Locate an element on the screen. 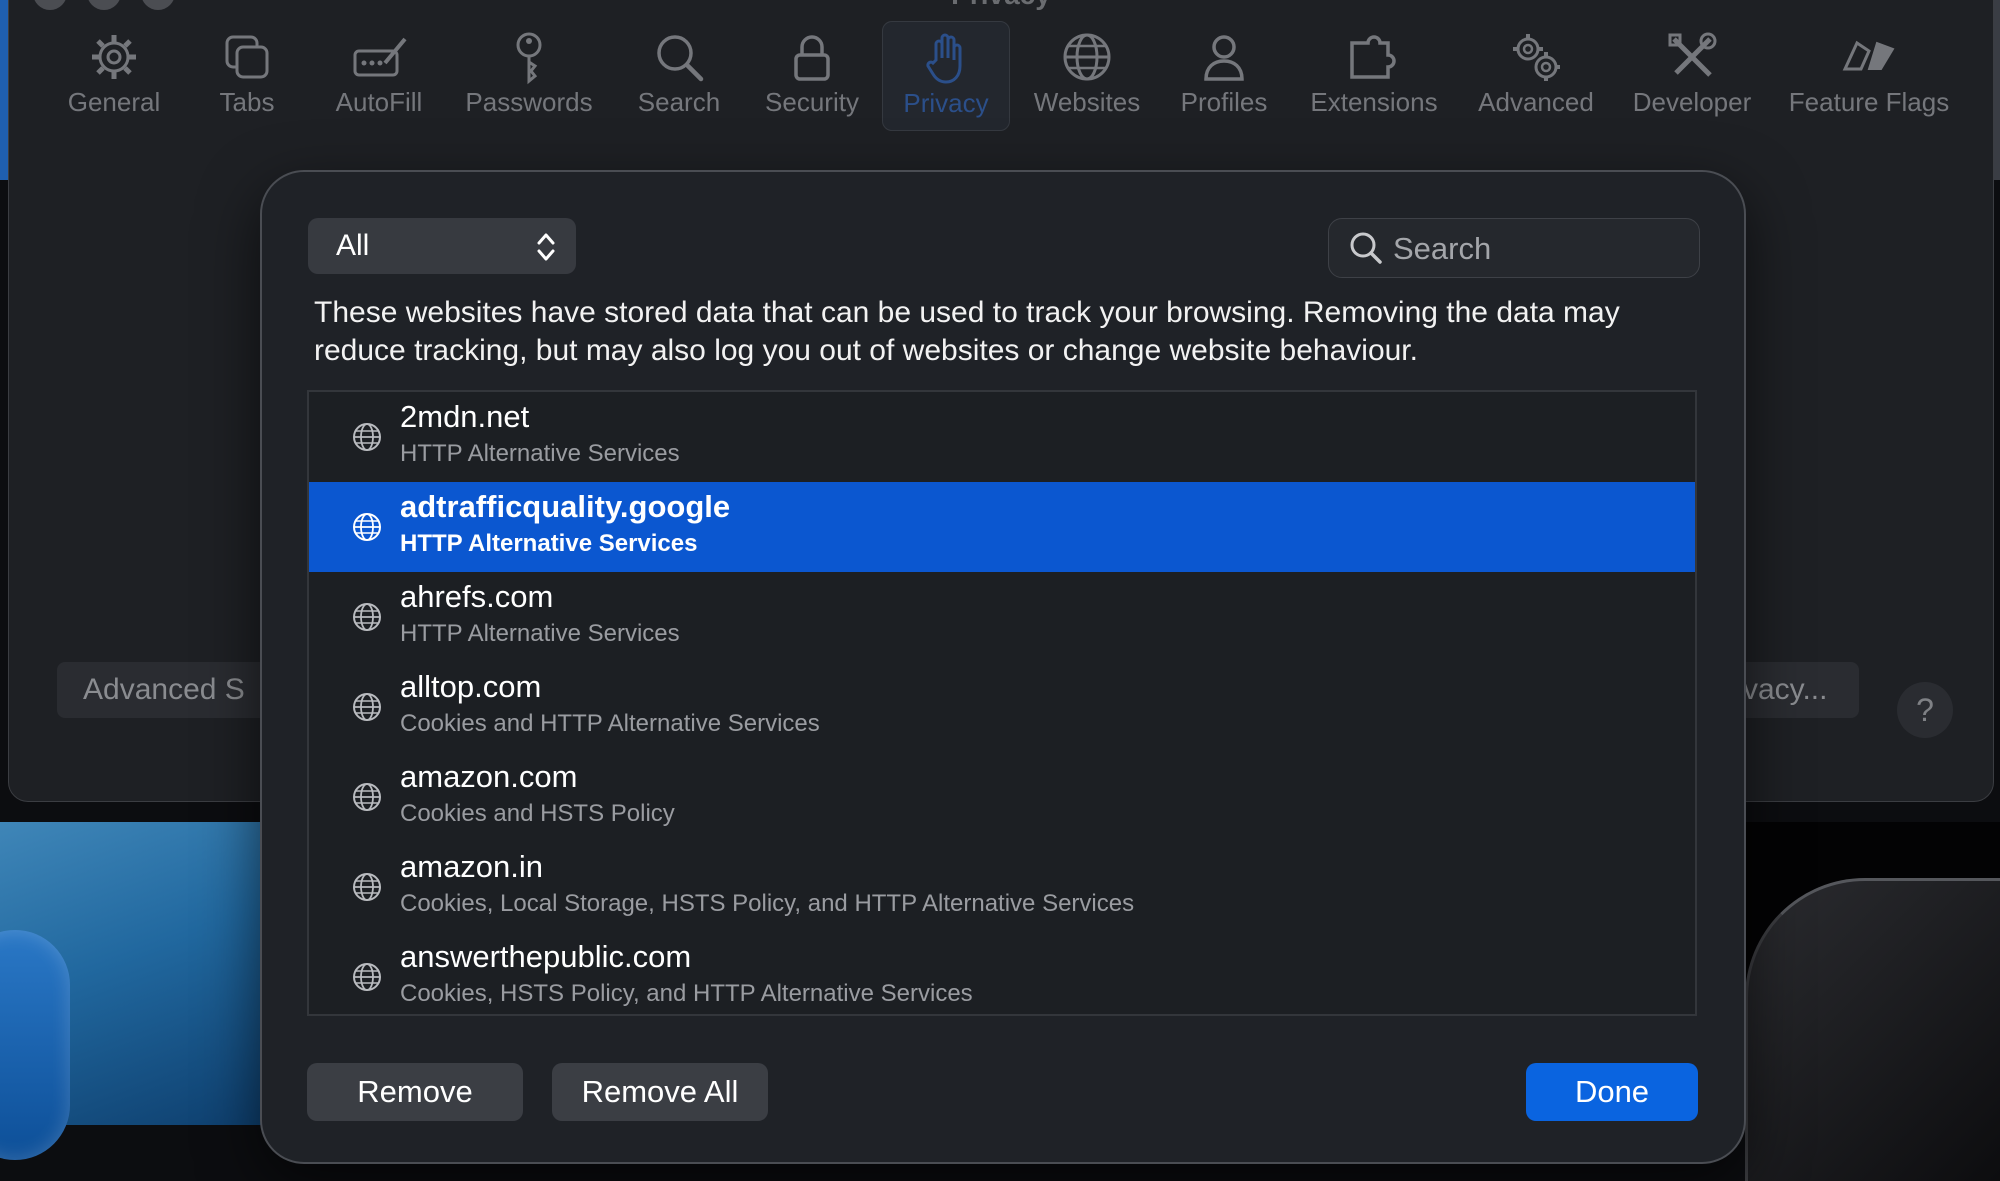 The height and width of the screenshot is (1181, 2000). tab-label: Search is located at coordinates (679, 102).